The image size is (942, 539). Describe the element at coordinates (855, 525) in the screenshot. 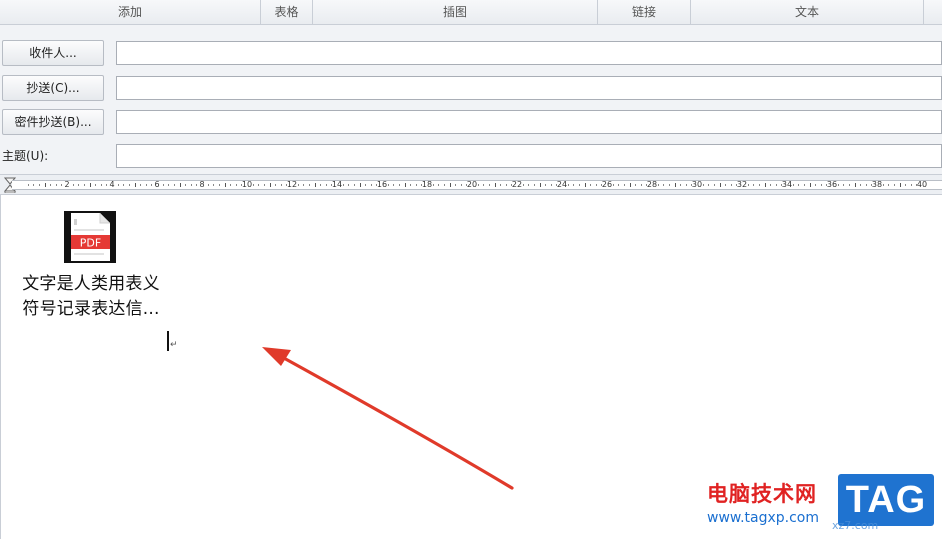

I see `watermark-subtext: xz7.com` at that location.